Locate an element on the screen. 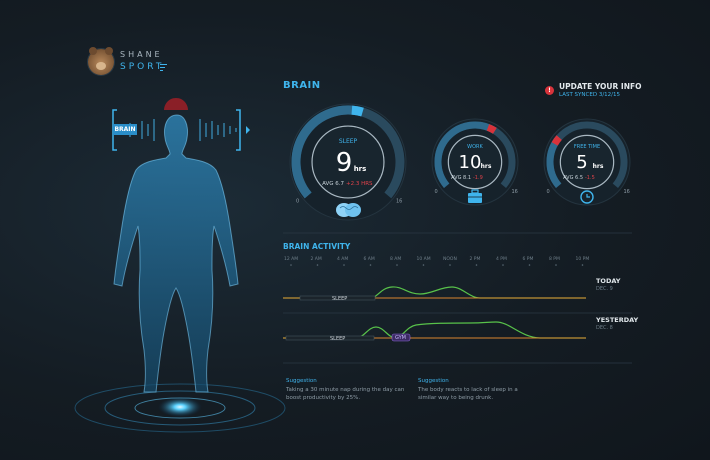 The width and height of the screenshot is (710, 460). yesterday-activity-line is located at coordinates (434, 330).